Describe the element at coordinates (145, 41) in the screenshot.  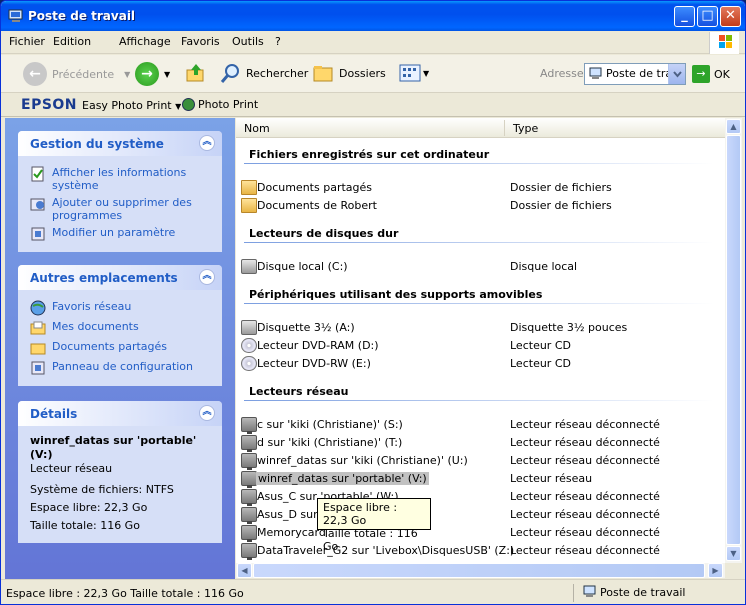
I see `menu-affichage: Affichage` at that location.